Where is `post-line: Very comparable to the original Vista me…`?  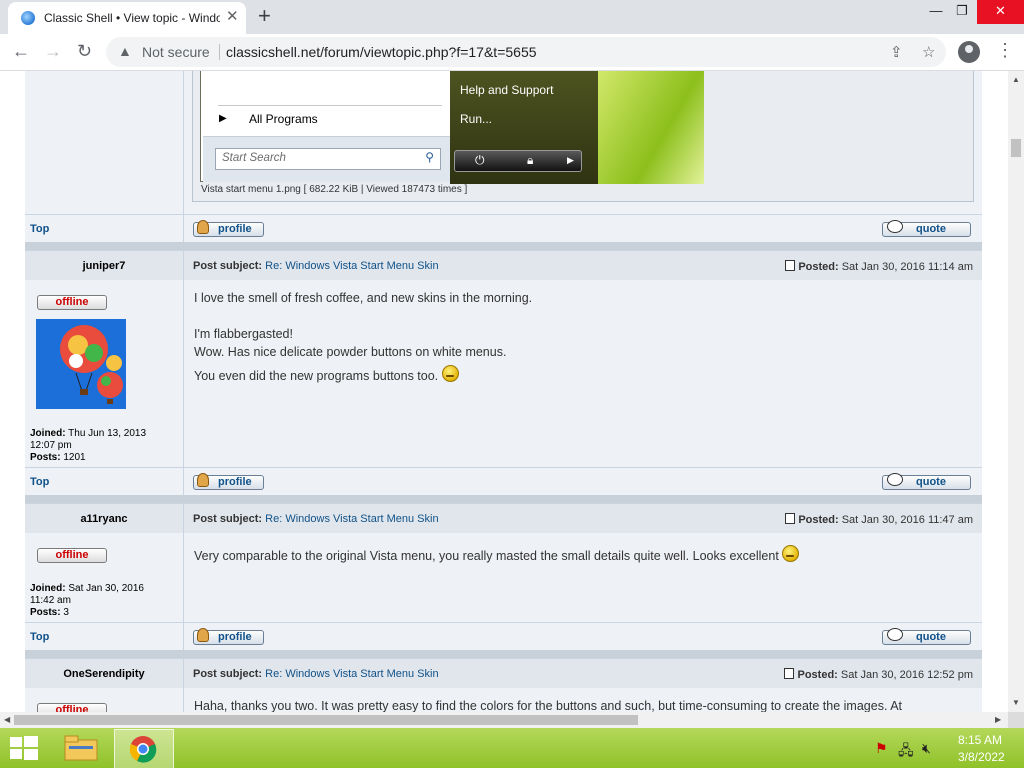
post-line: Very comparable to the original Vista me… is located at coordinates (486, 556).